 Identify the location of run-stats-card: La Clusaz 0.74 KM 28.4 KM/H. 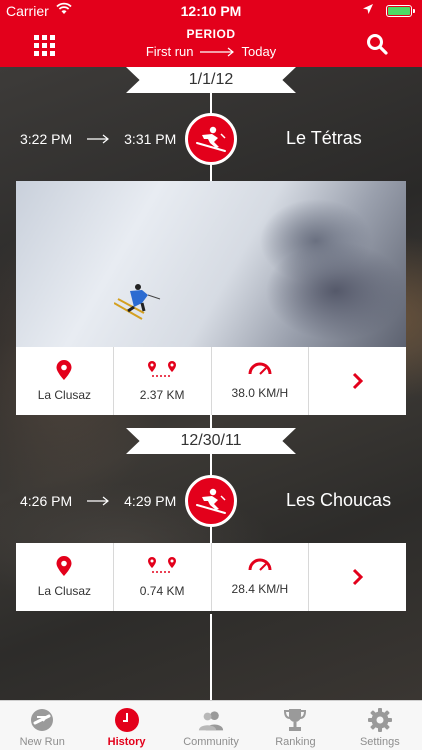
(211, 577).